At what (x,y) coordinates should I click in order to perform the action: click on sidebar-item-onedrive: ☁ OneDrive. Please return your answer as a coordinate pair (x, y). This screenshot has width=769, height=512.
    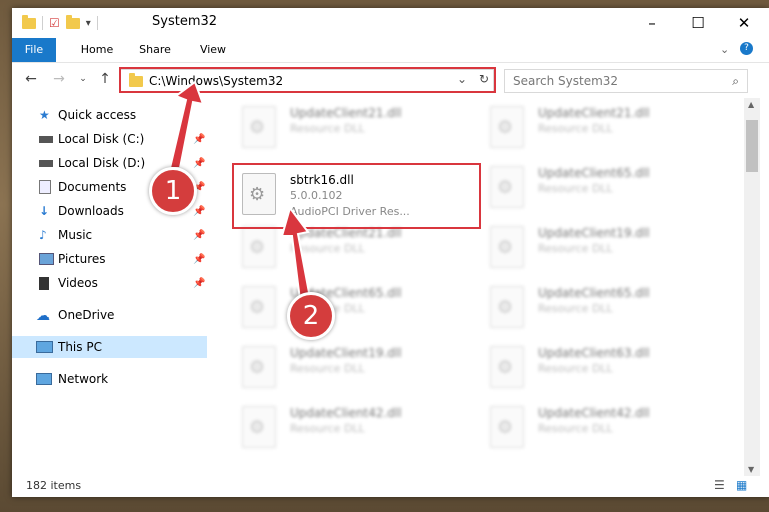
    Looking at the image, I should click on (109, 315).